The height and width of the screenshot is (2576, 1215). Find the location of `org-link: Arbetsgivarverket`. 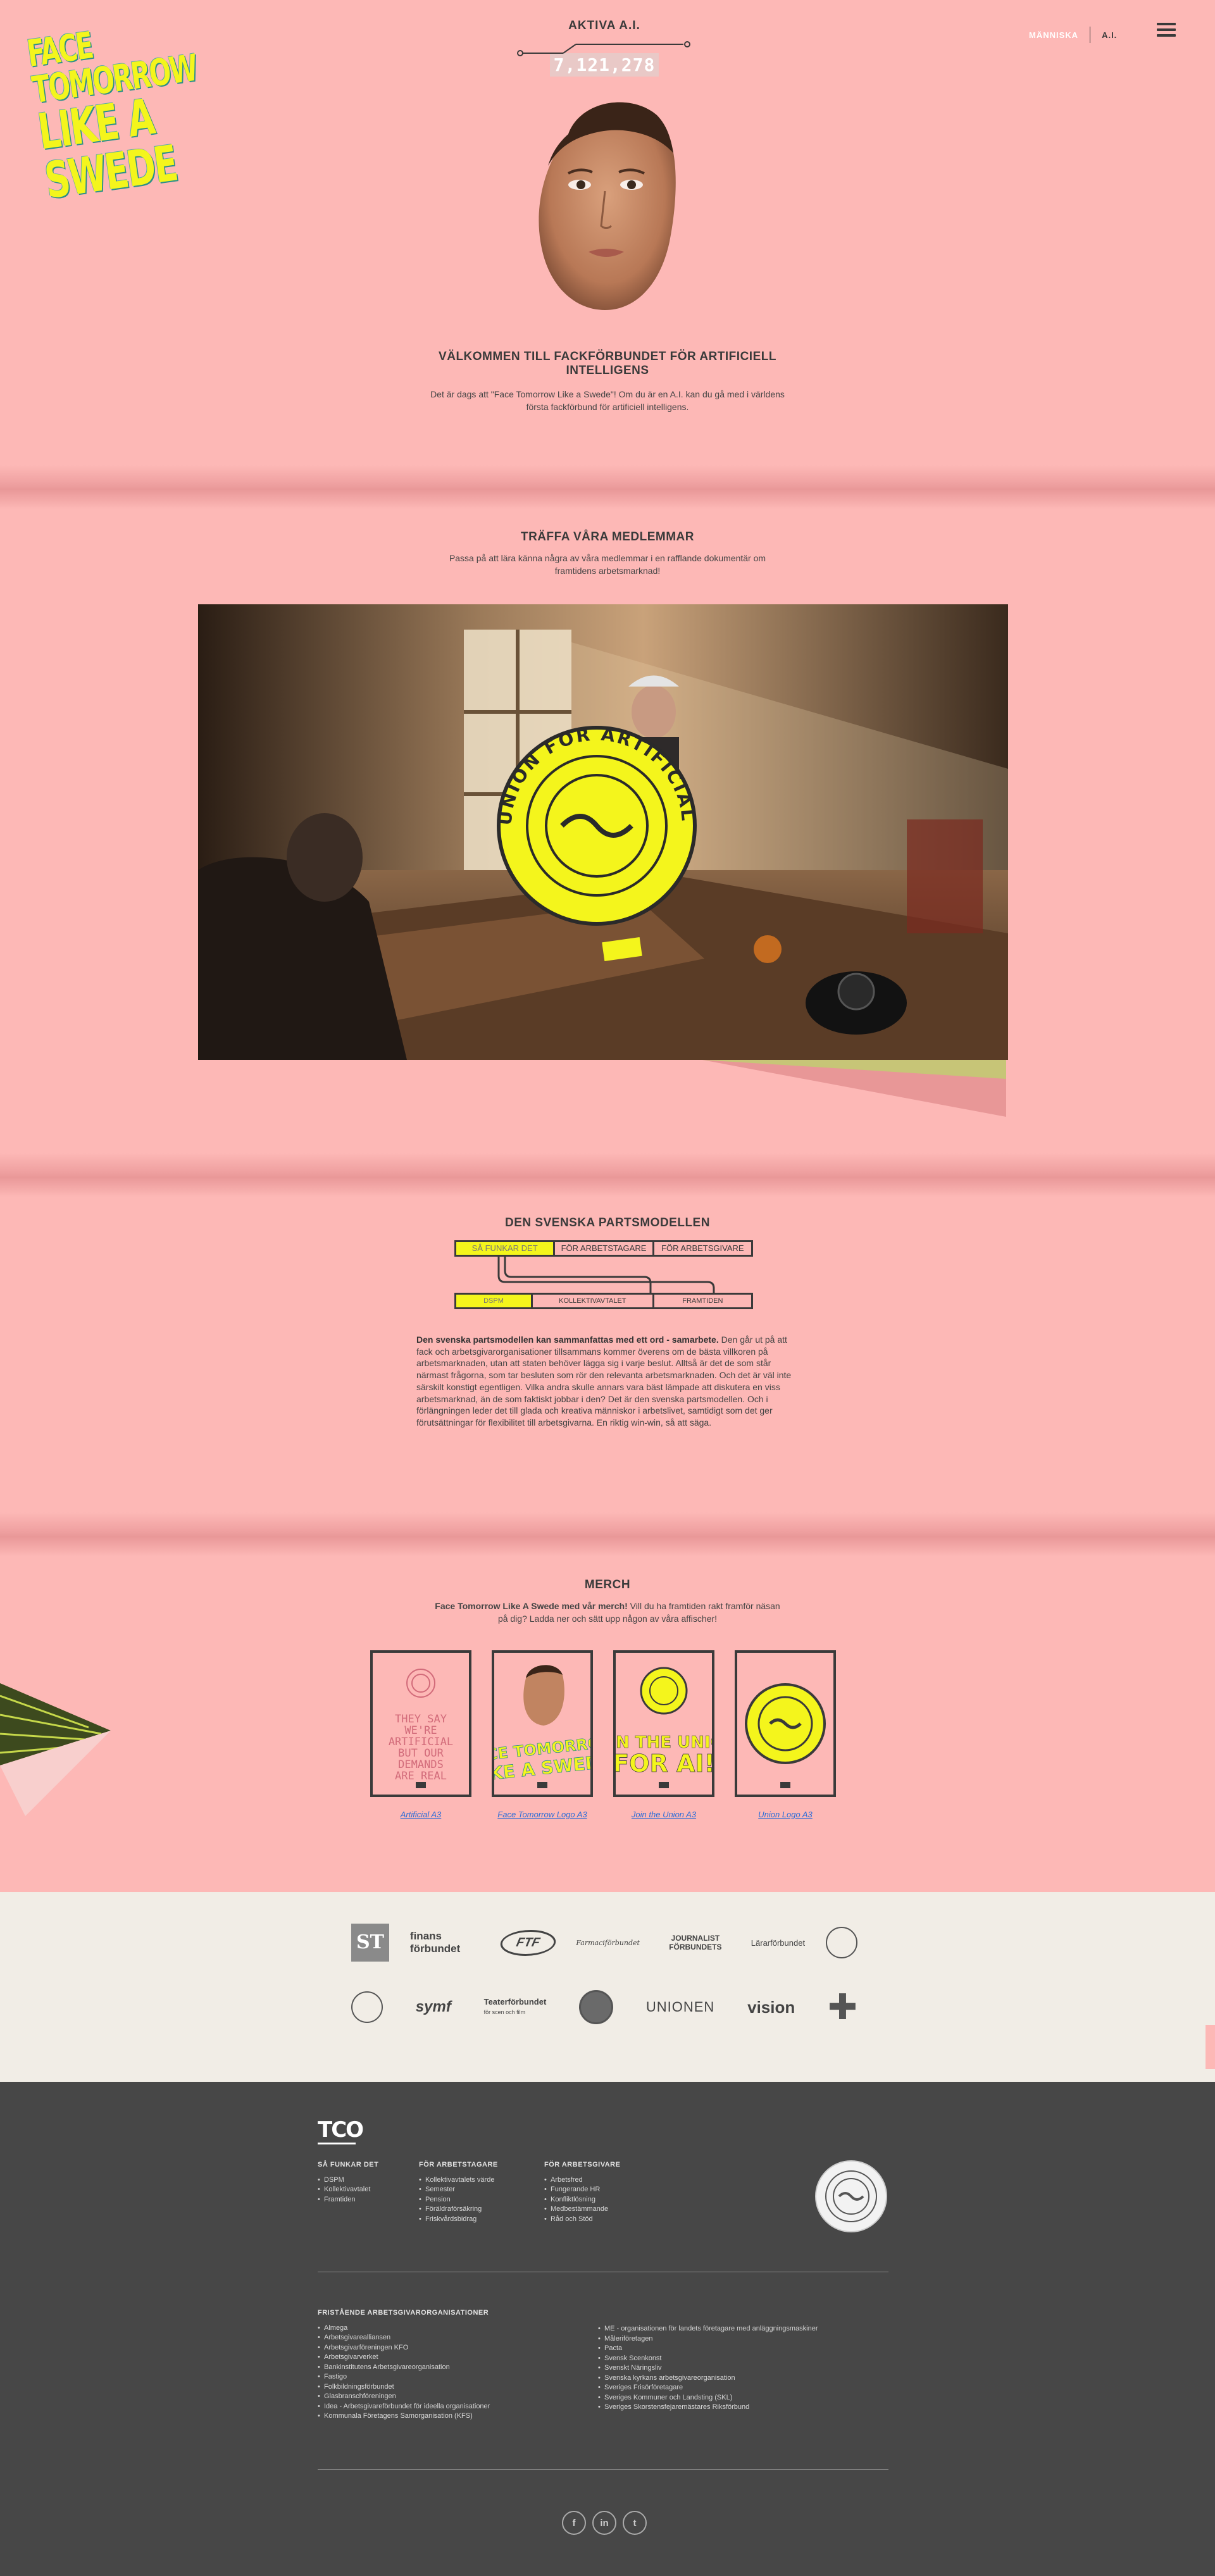

org-link: Arbetsgivarverket is located at coordinates (404, 2358).